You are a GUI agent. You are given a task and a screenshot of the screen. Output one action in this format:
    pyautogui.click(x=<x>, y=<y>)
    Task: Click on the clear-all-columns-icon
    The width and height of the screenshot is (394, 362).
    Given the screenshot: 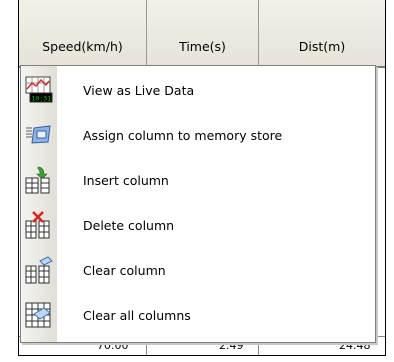 What is the action you would take?
    pyautogui.click(x=39, y=315)
    